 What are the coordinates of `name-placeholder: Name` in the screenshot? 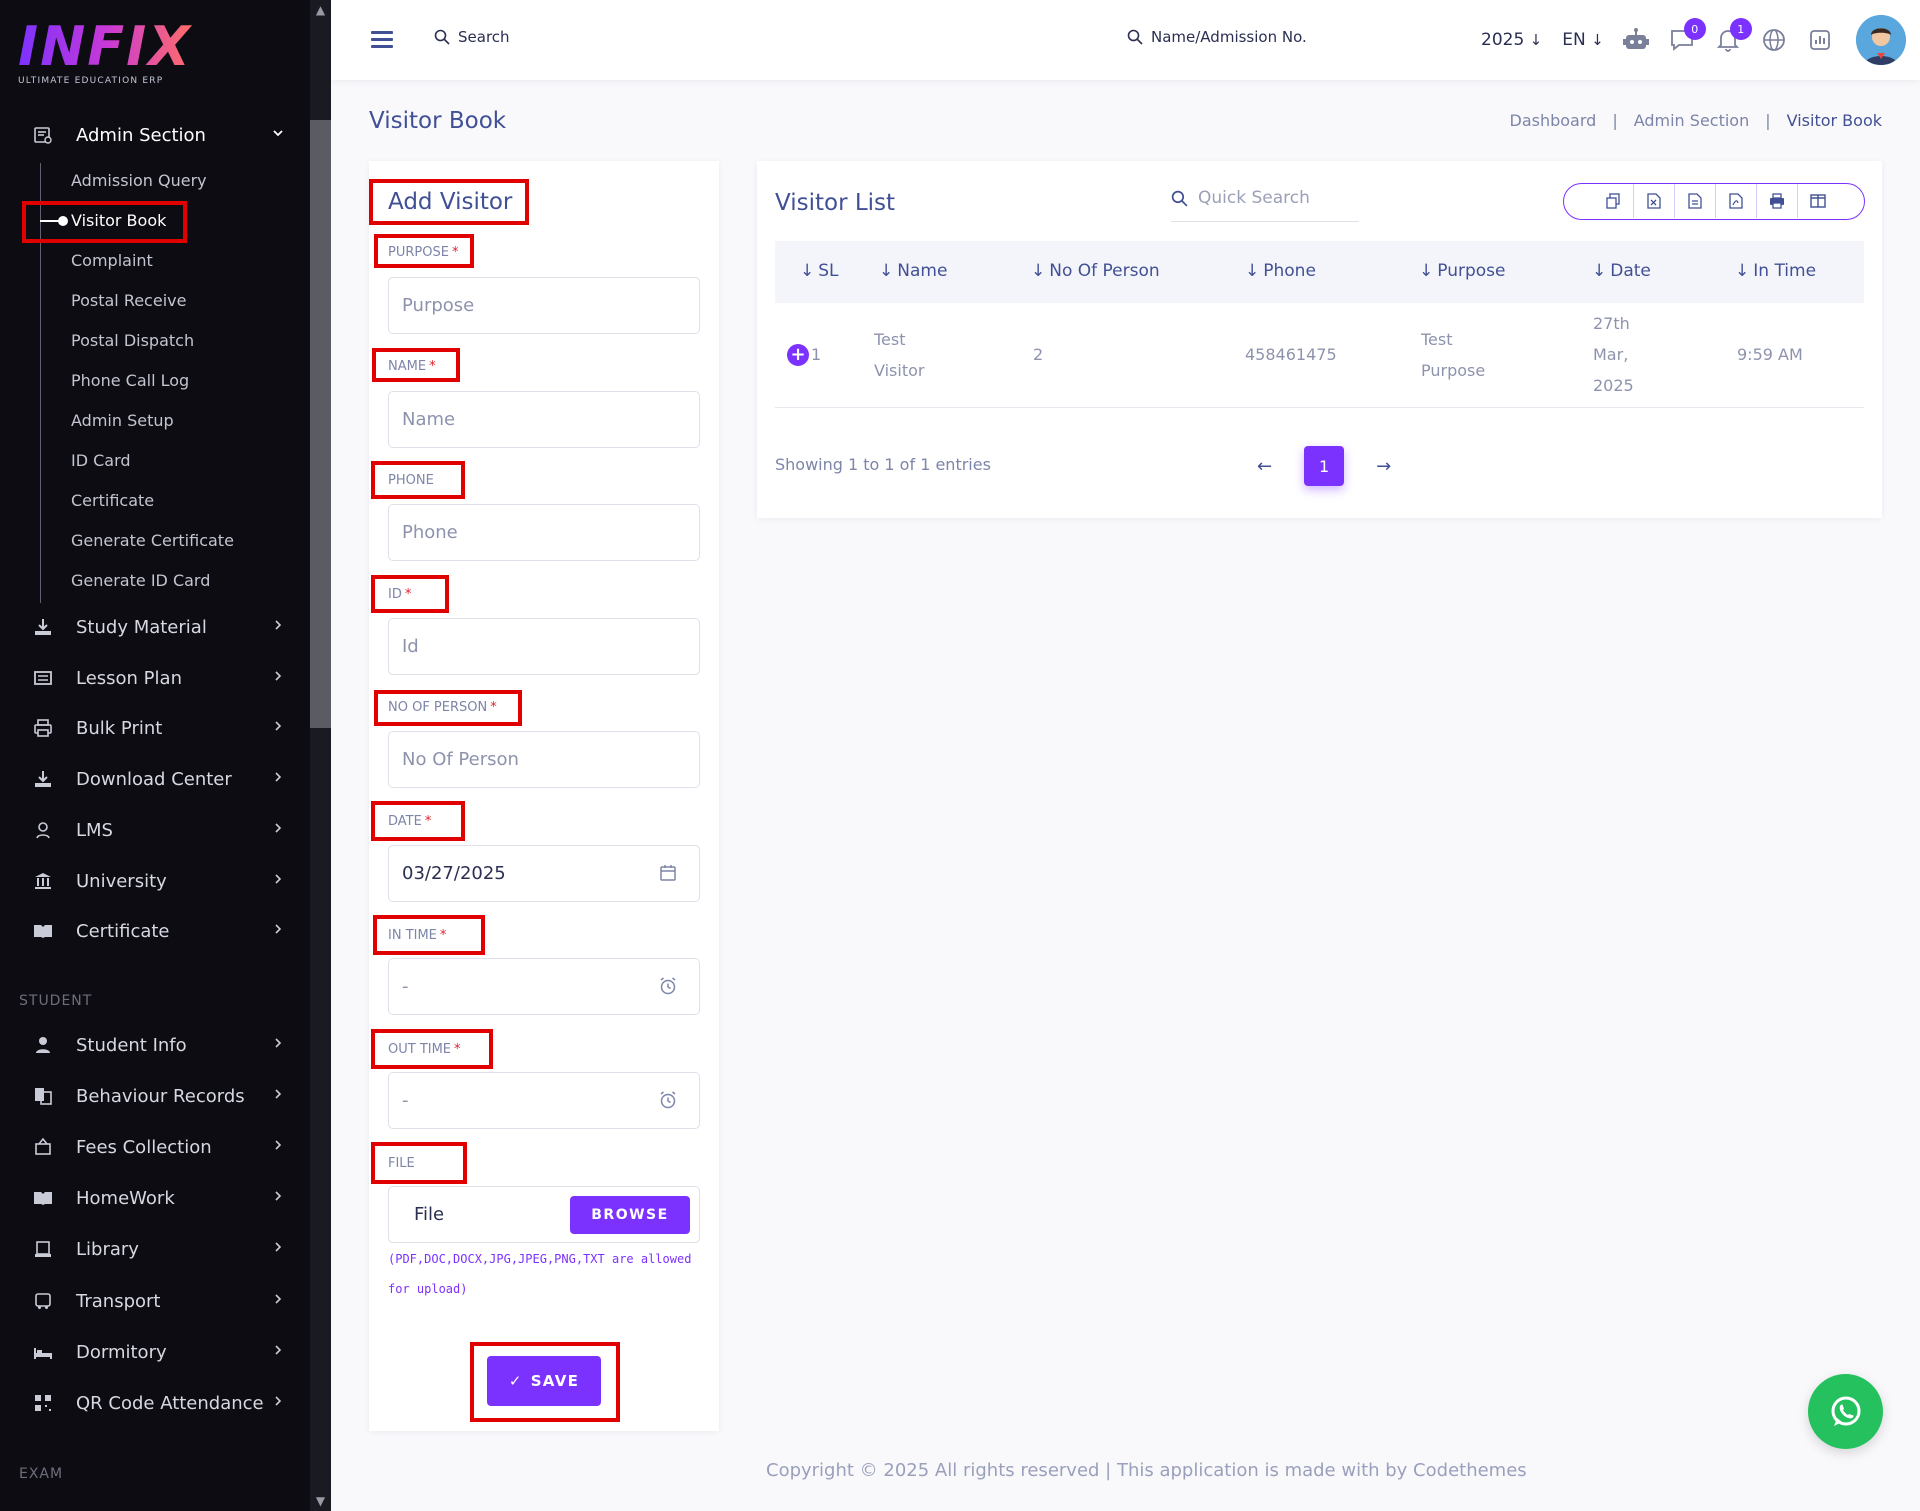 It's located at (429, 419).